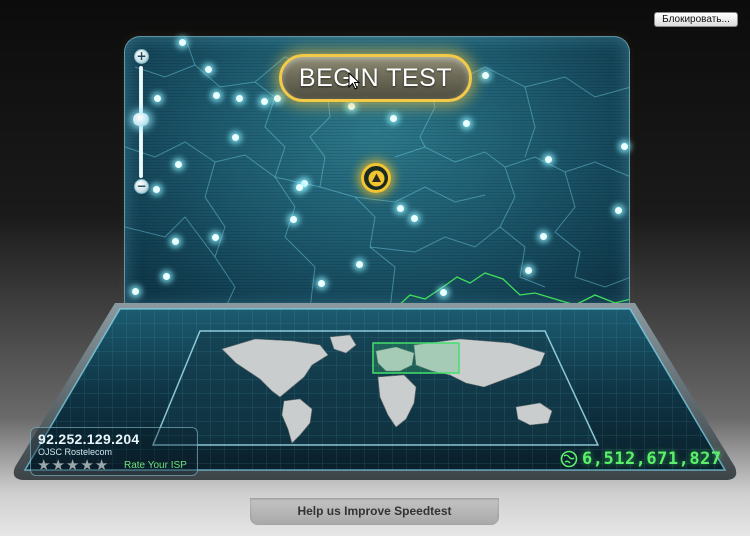  I want to click on begin-test-button: BEGIN TEST, so click(375, 78).